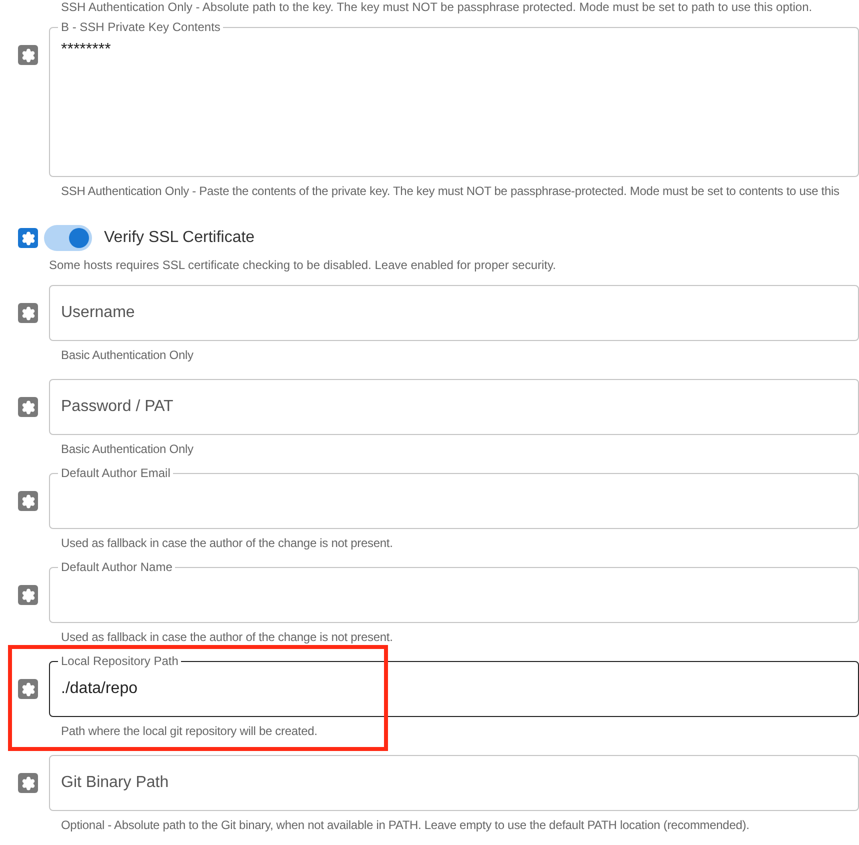 This screenshot has height=845, width=859. Describe the element at coordinates (189, 731) in the screenshot. I see `helper-text: Path where the local git repository will be created.` at that location.